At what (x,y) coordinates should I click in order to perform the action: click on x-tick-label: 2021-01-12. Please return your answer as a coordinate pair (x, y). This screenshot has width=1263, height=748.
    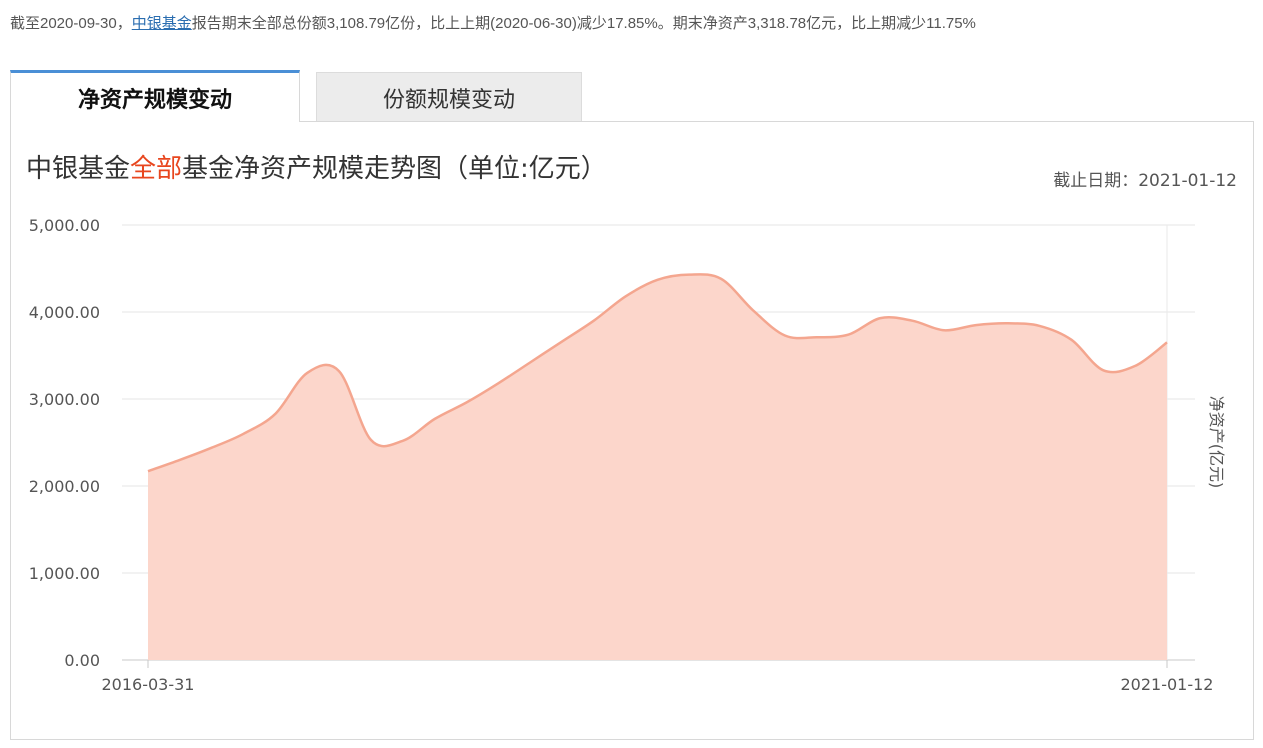
    Looking at the image, I should click on (1167, 684).